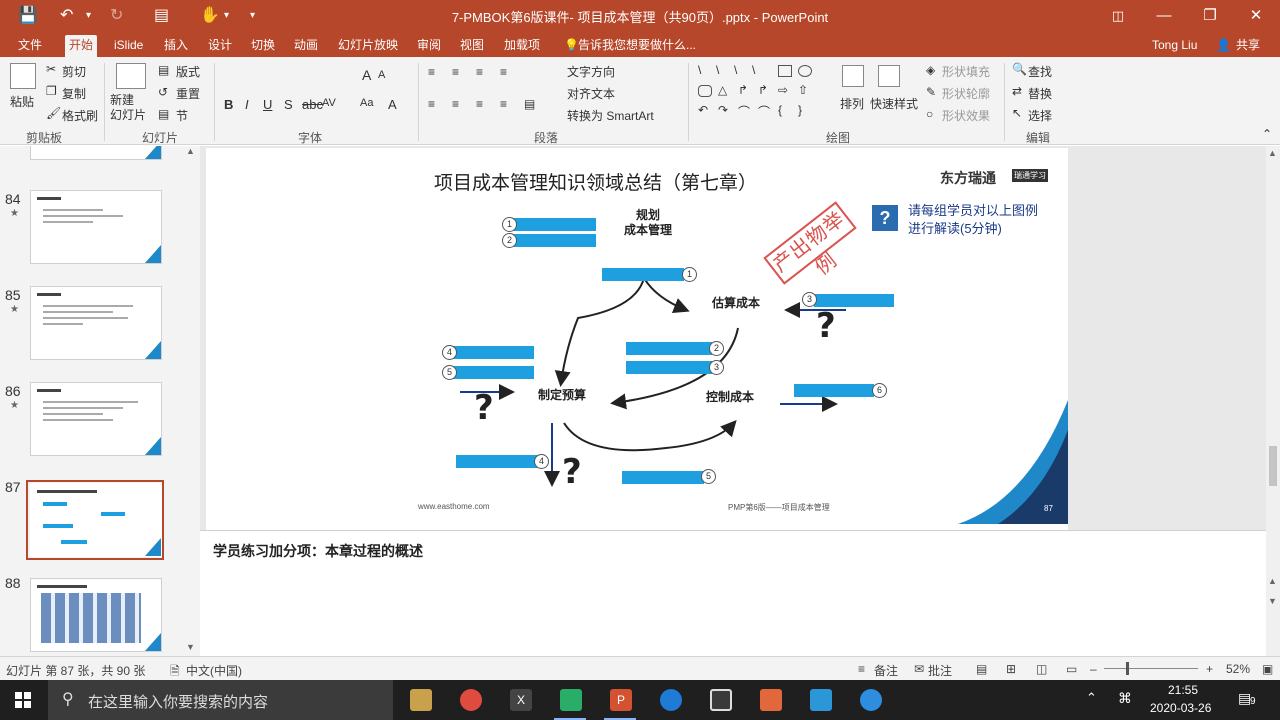 The width and height of the screenshot is (1280, 720). What do you see at coordinates (51, 69) in the screenshot?
I see `scissors-icon: ✂` at bounding box center [51, 69].